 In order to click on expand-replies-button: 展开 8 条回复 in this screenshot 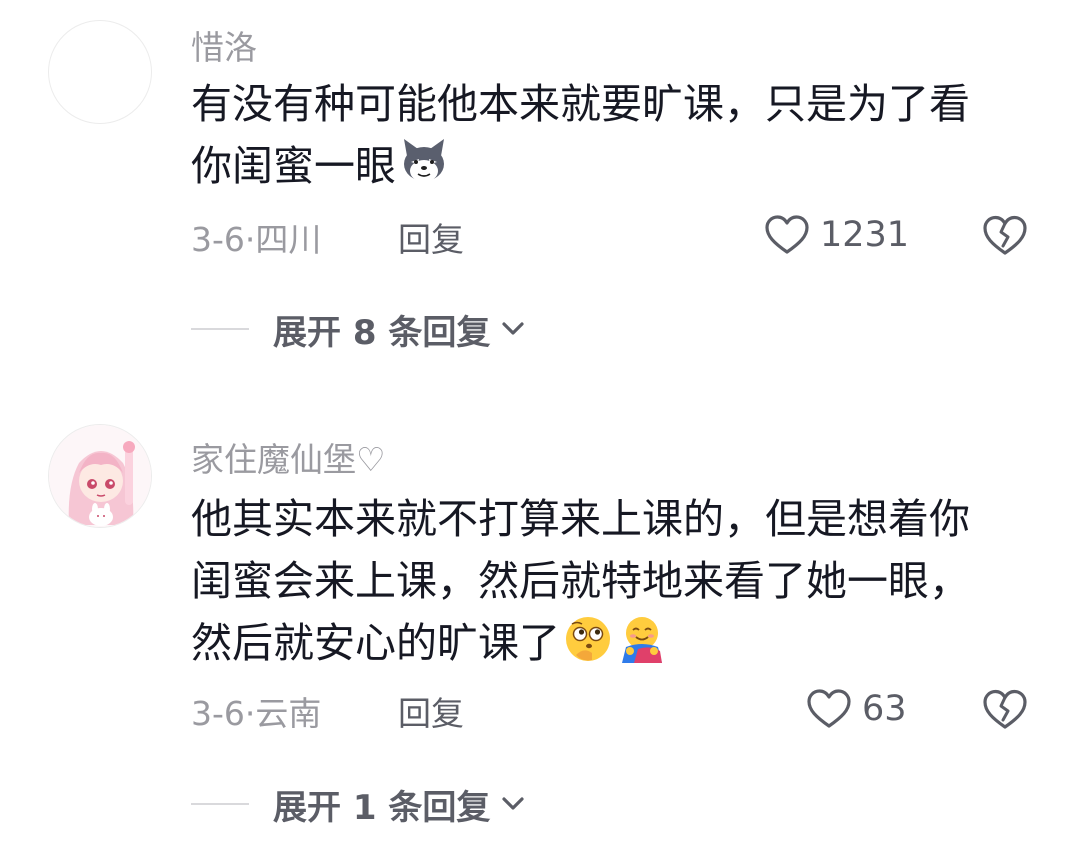, I will do `click(359, 330)`.